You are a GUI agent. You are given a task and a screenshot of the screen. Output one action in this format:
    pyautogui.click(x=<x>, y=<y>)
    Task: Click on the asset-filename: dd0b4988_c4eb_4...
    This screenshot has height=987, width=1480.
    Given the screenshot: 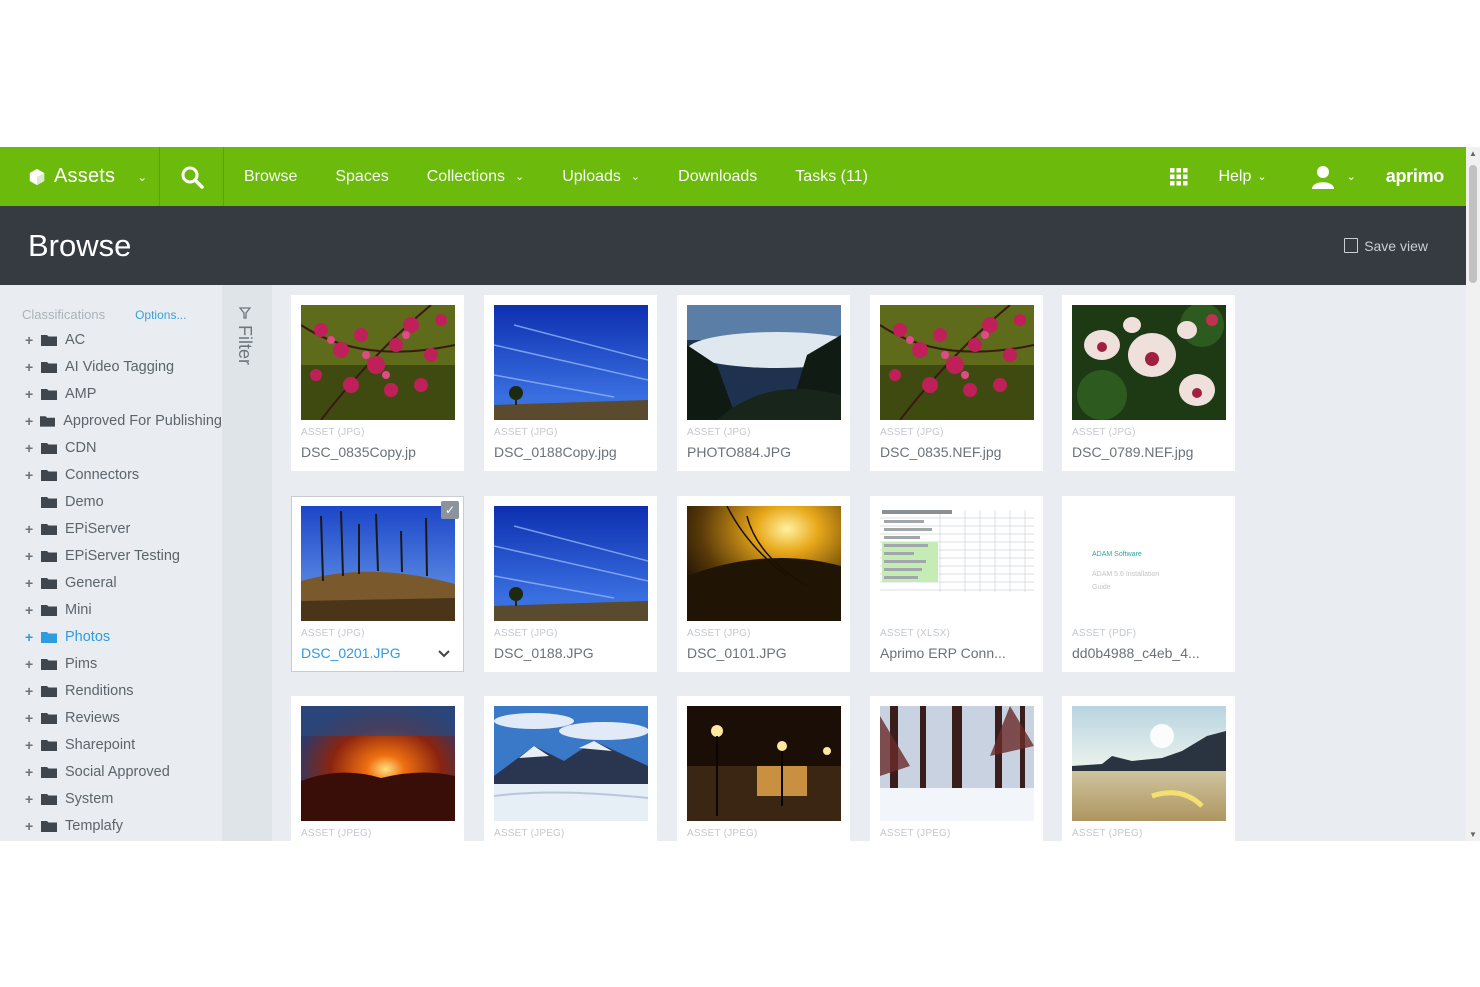 What is the action you would take?
    pyautogui.click(x=1142, y=653)
    